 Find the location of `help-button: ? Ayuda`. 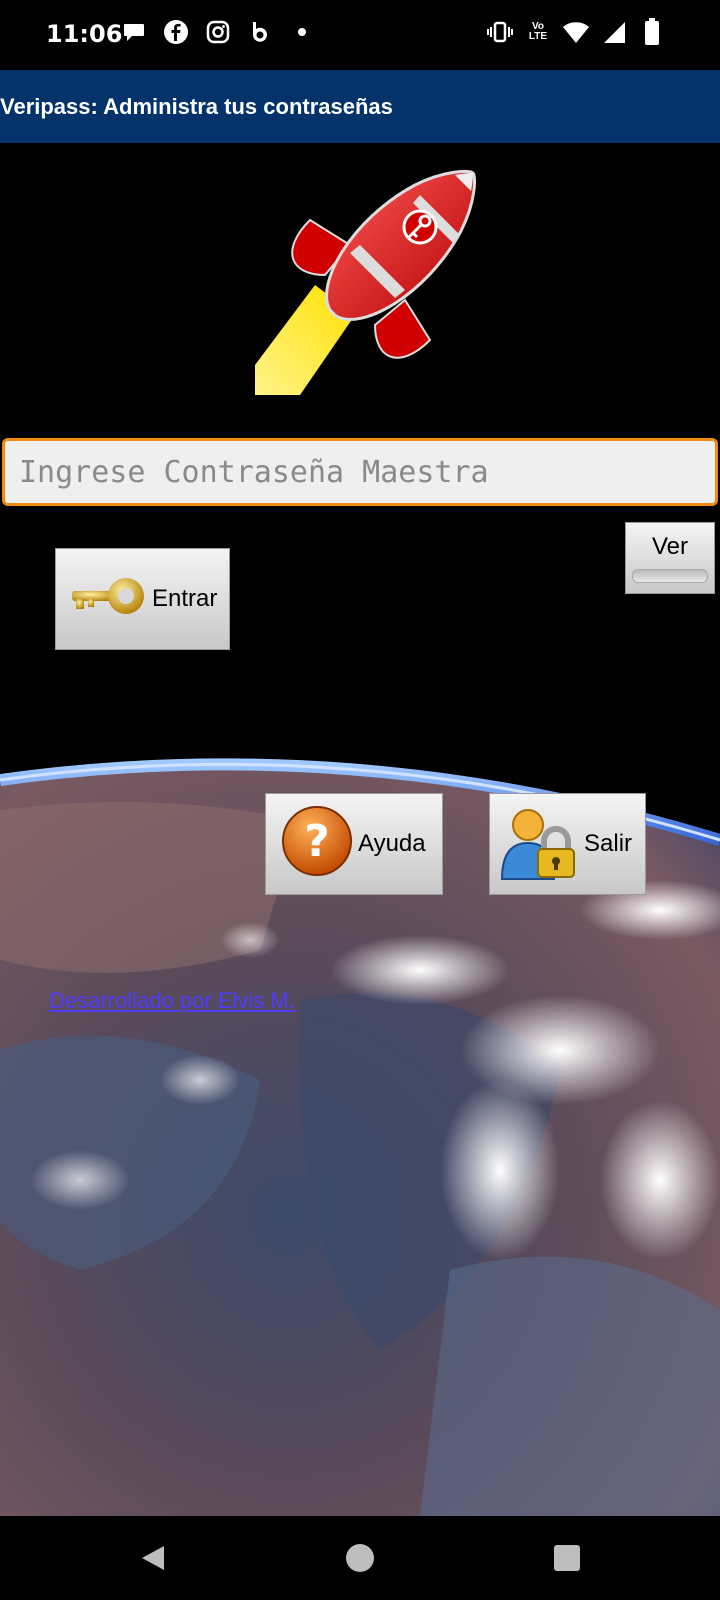

help-button: ? Ayuda is located at coordinates (354, 844).